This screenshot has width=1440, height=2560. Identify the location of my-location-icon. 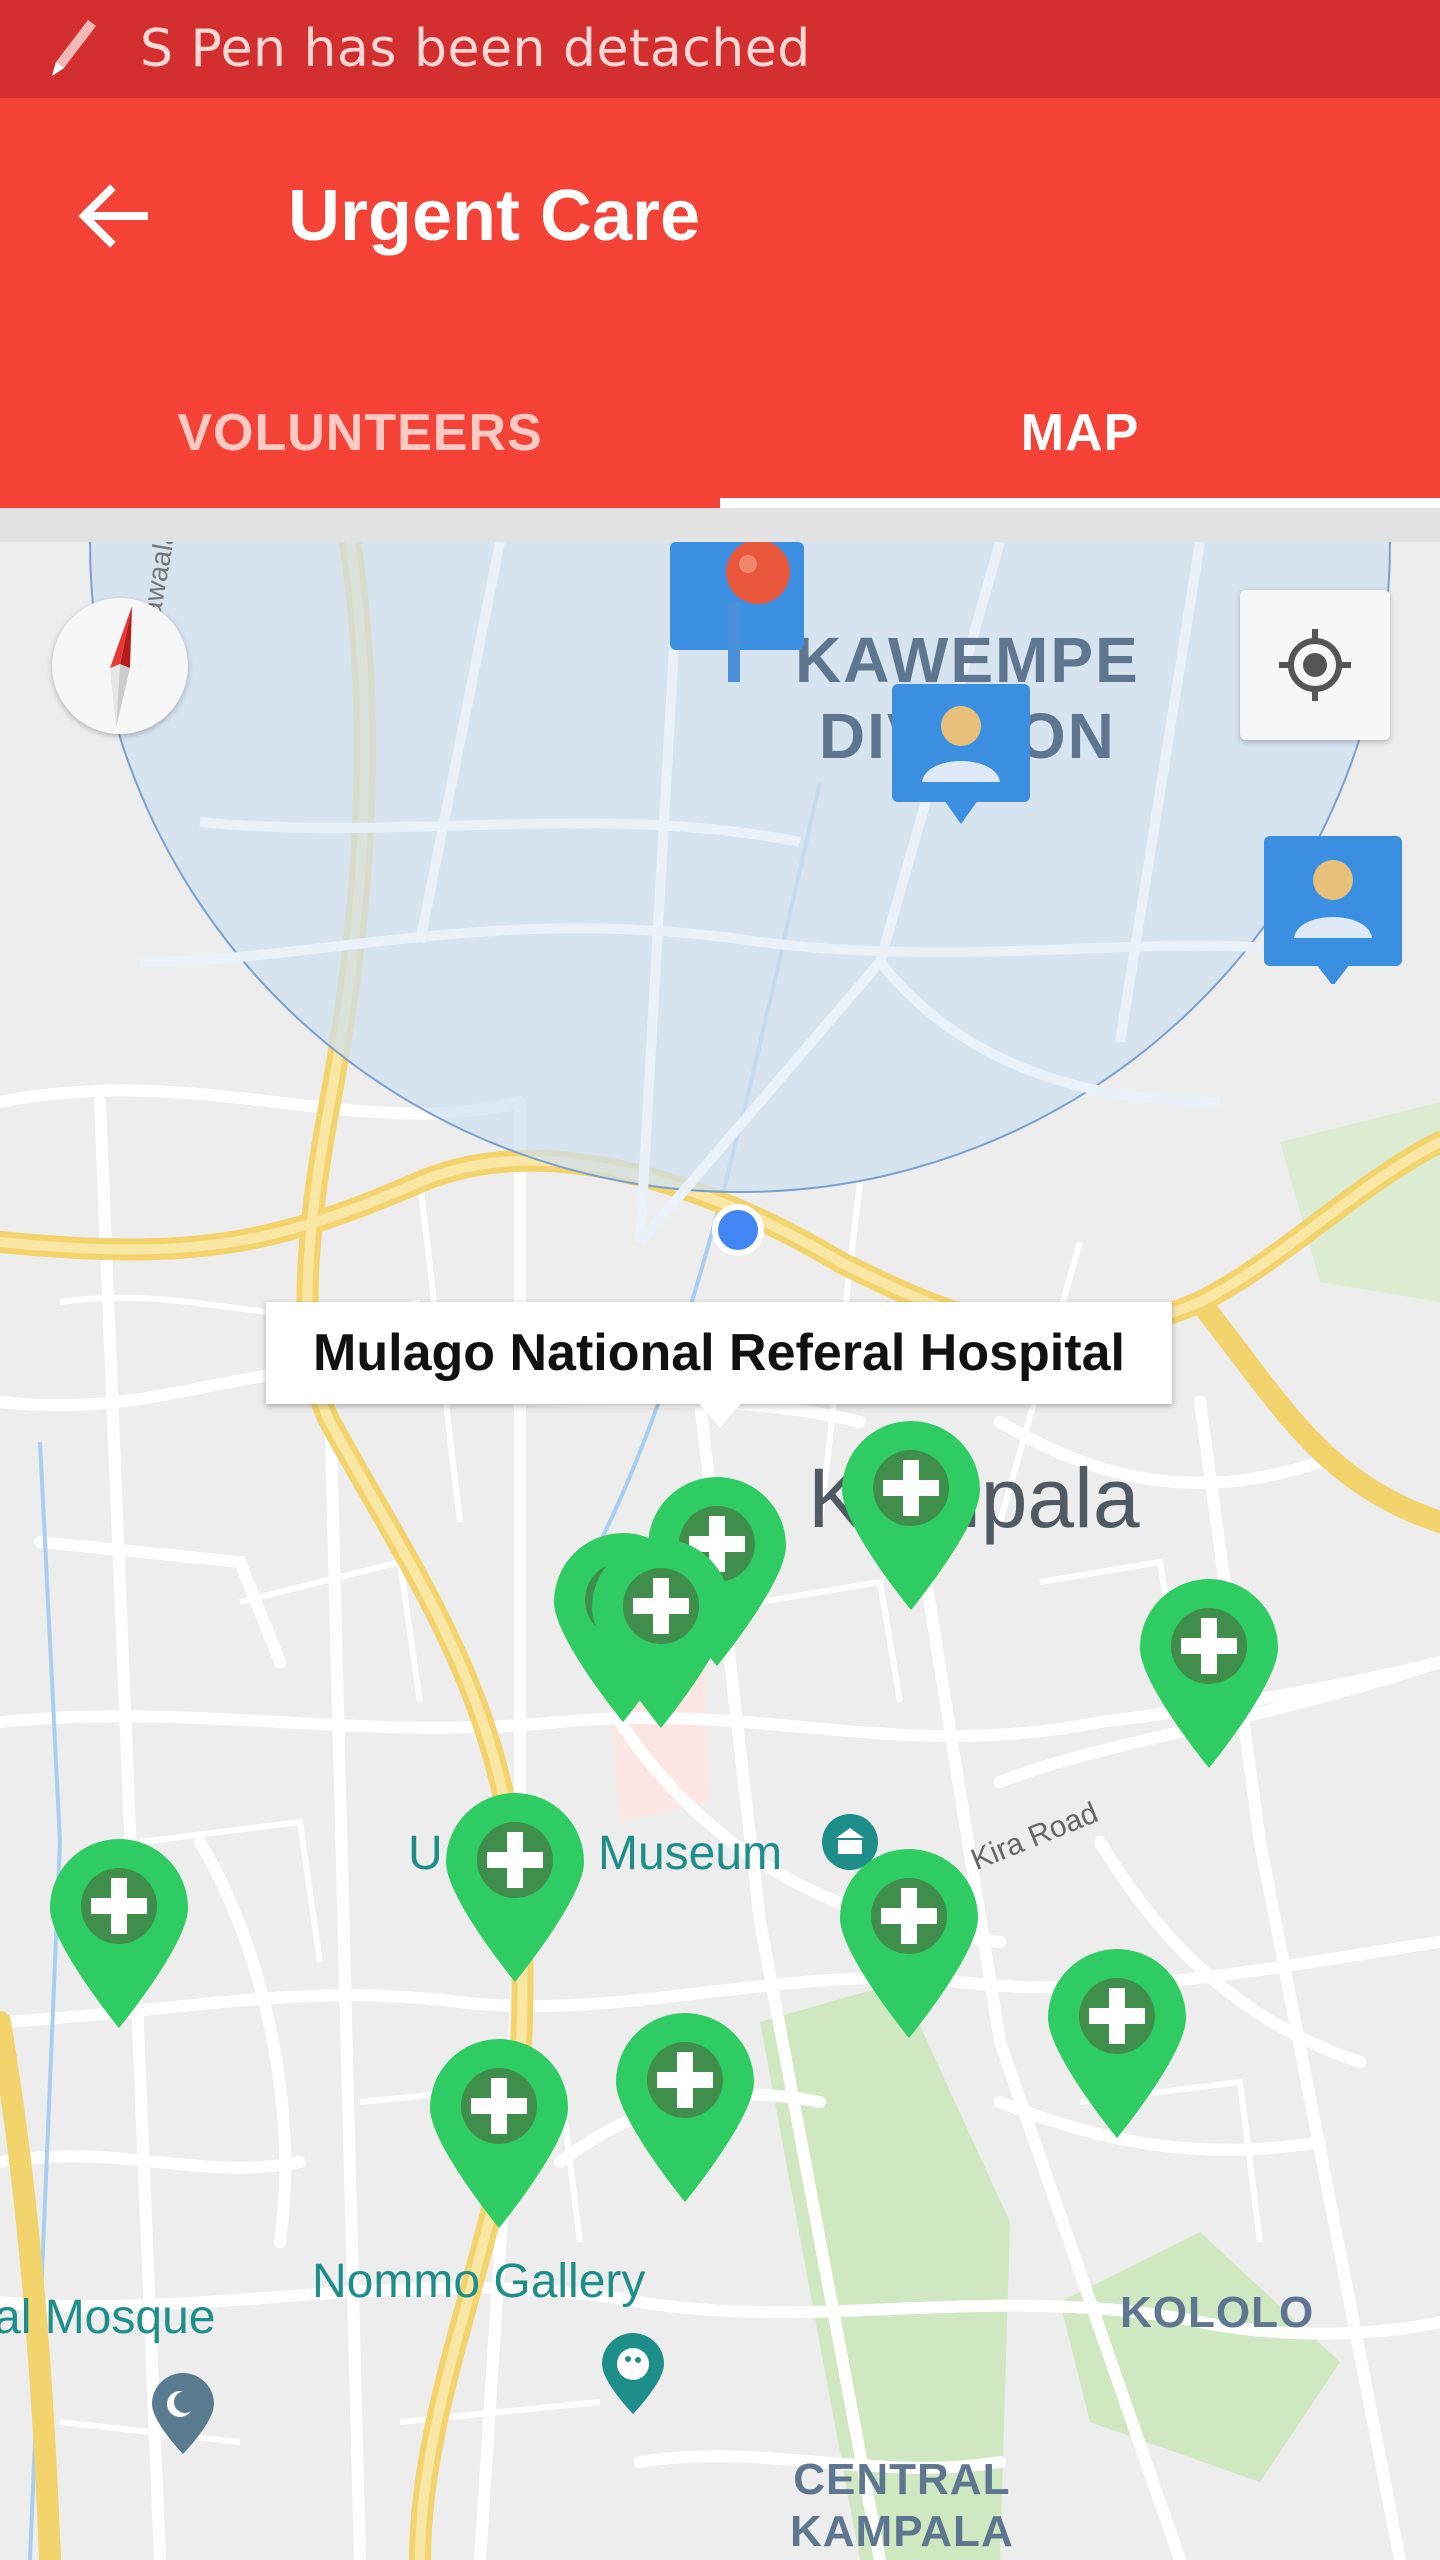
(1315, 665).